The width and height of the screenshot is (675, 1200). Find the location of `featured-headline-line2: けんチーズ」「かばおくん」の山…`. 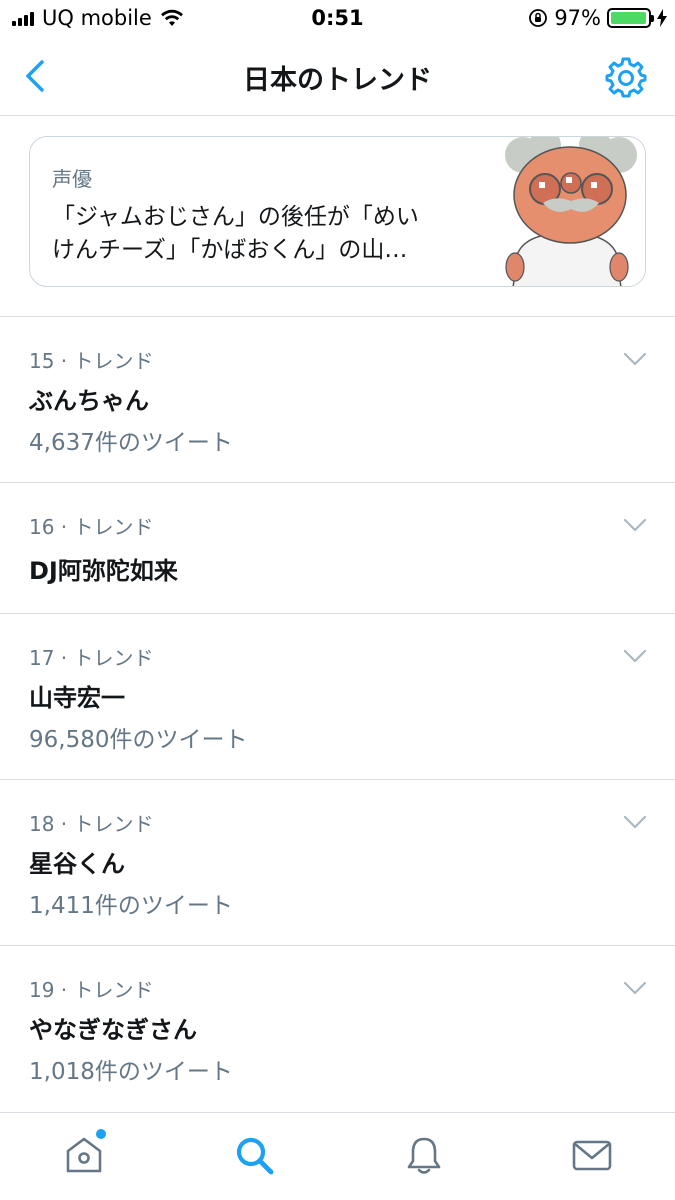

featured-headline-line2: けんチーズ」「かばおくん」の山… is located at coordinates (230, 250).